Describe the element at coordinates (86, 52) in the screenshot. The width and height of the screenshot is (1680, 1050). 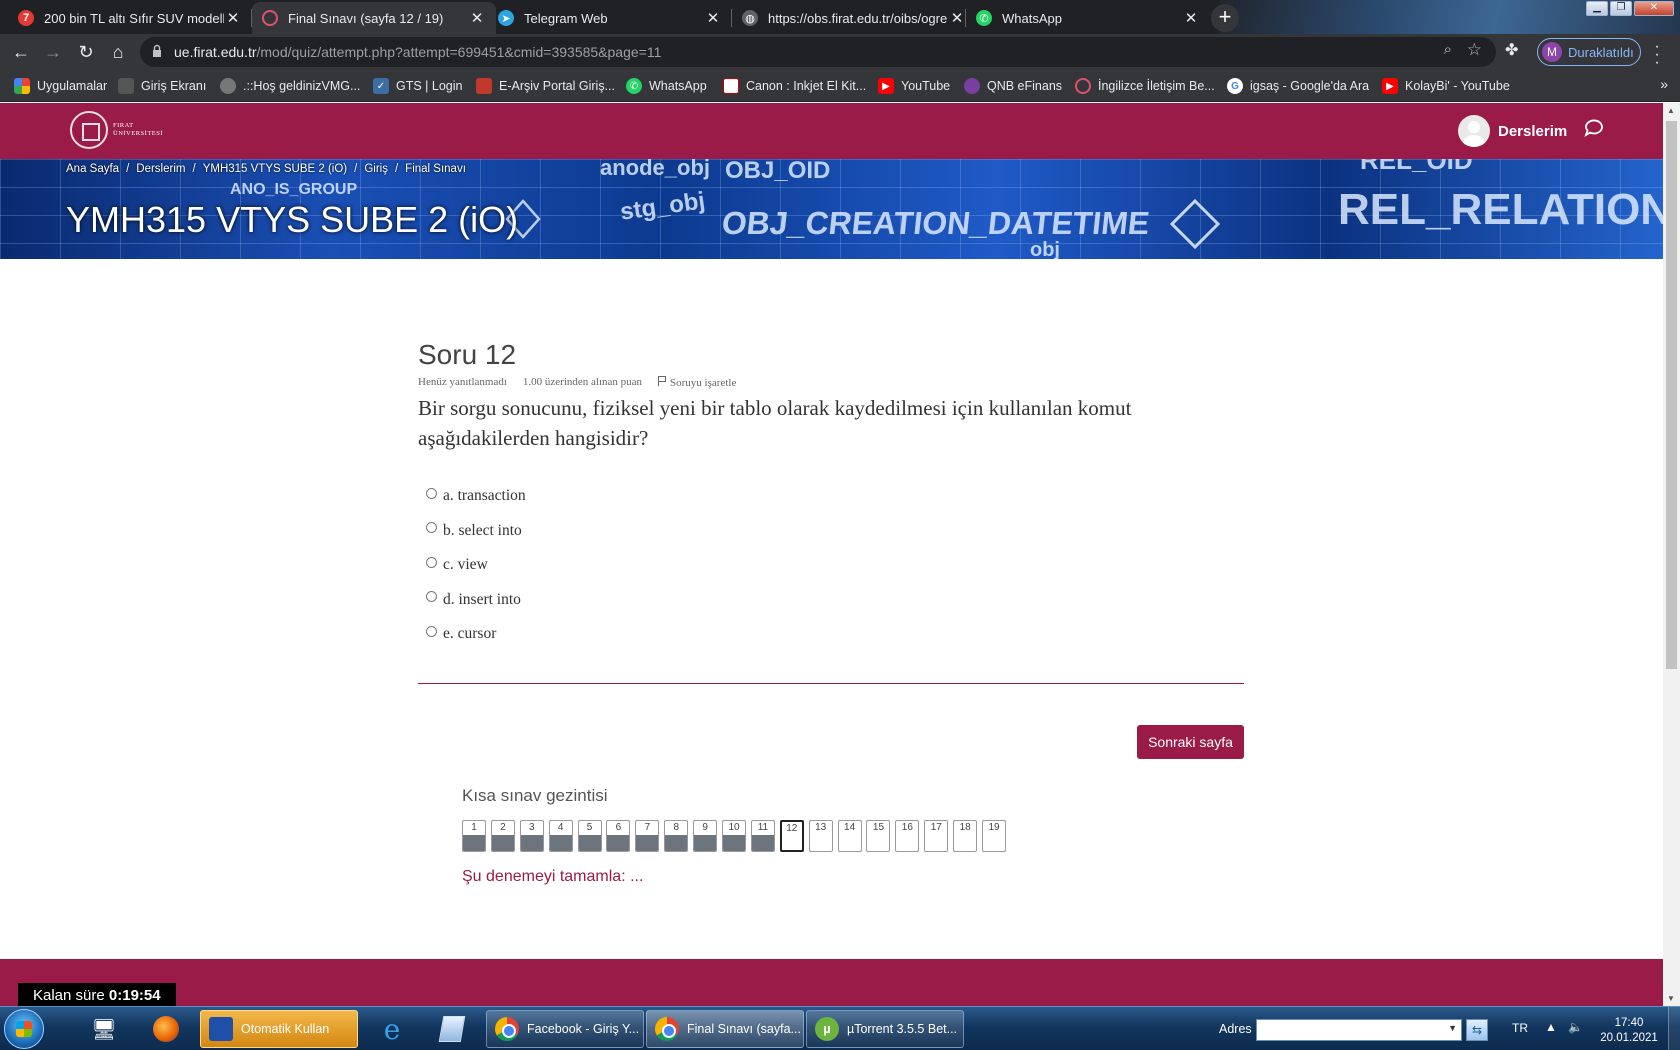
I see `reload-icon: ↻` at that location.